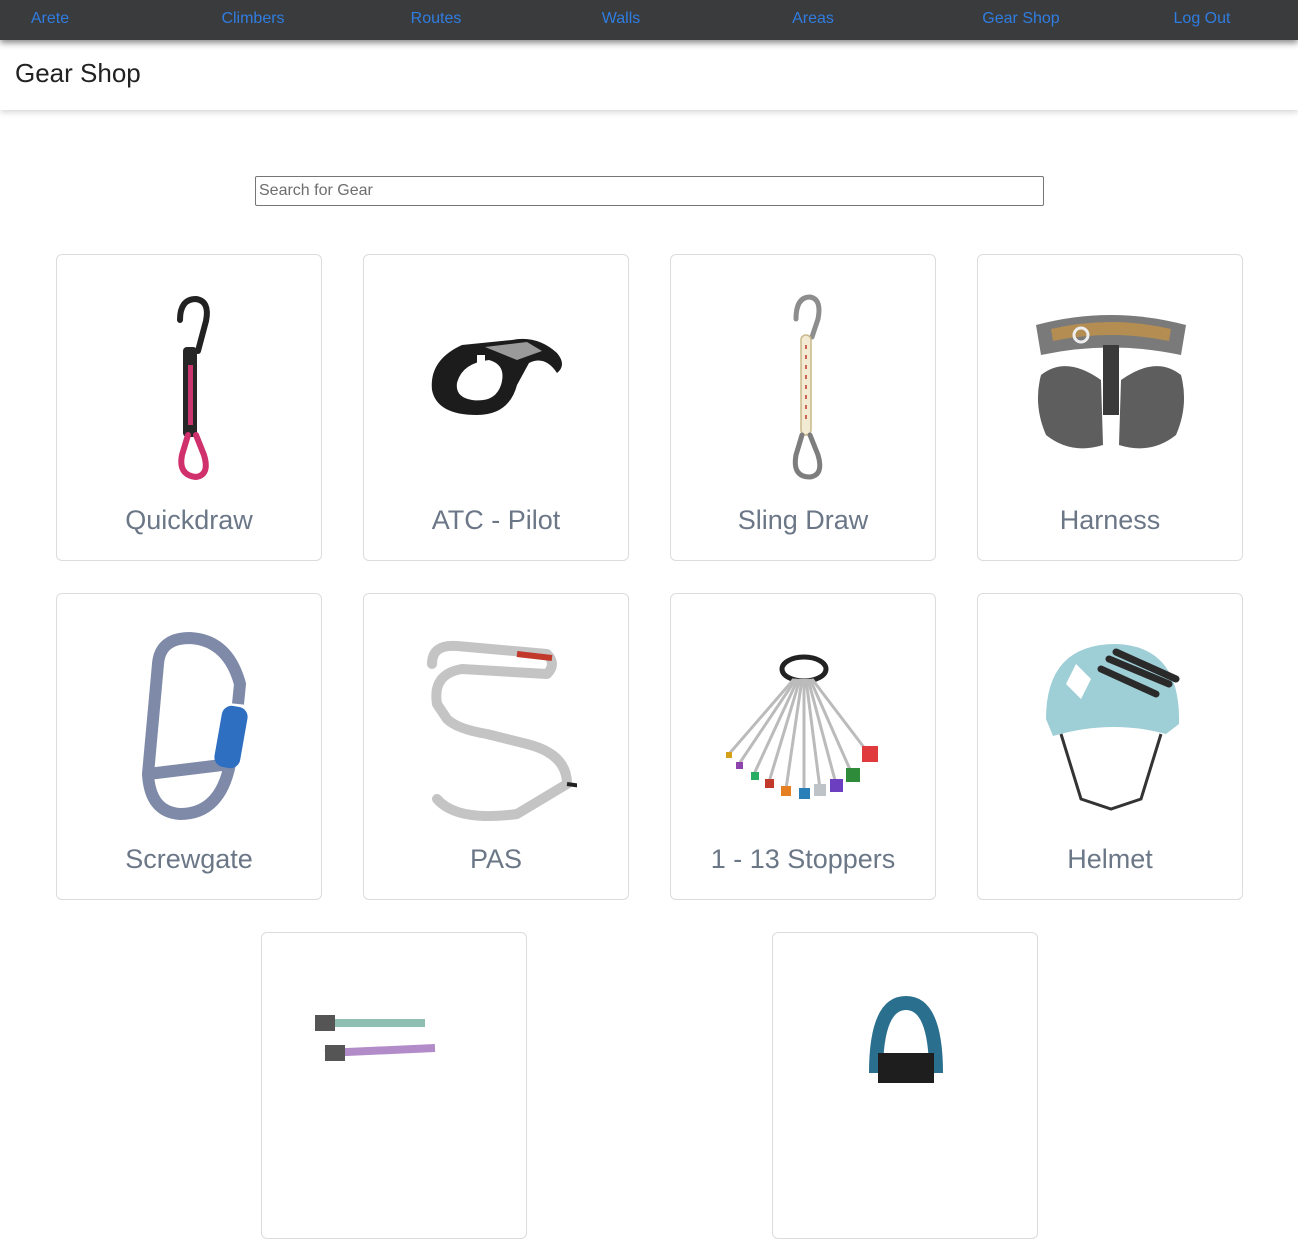 The height and width of the screenshot is (1239, 1298). I want to click on gear-card-stoppers: 1 - 13 Stoppers, so click(803, 746).